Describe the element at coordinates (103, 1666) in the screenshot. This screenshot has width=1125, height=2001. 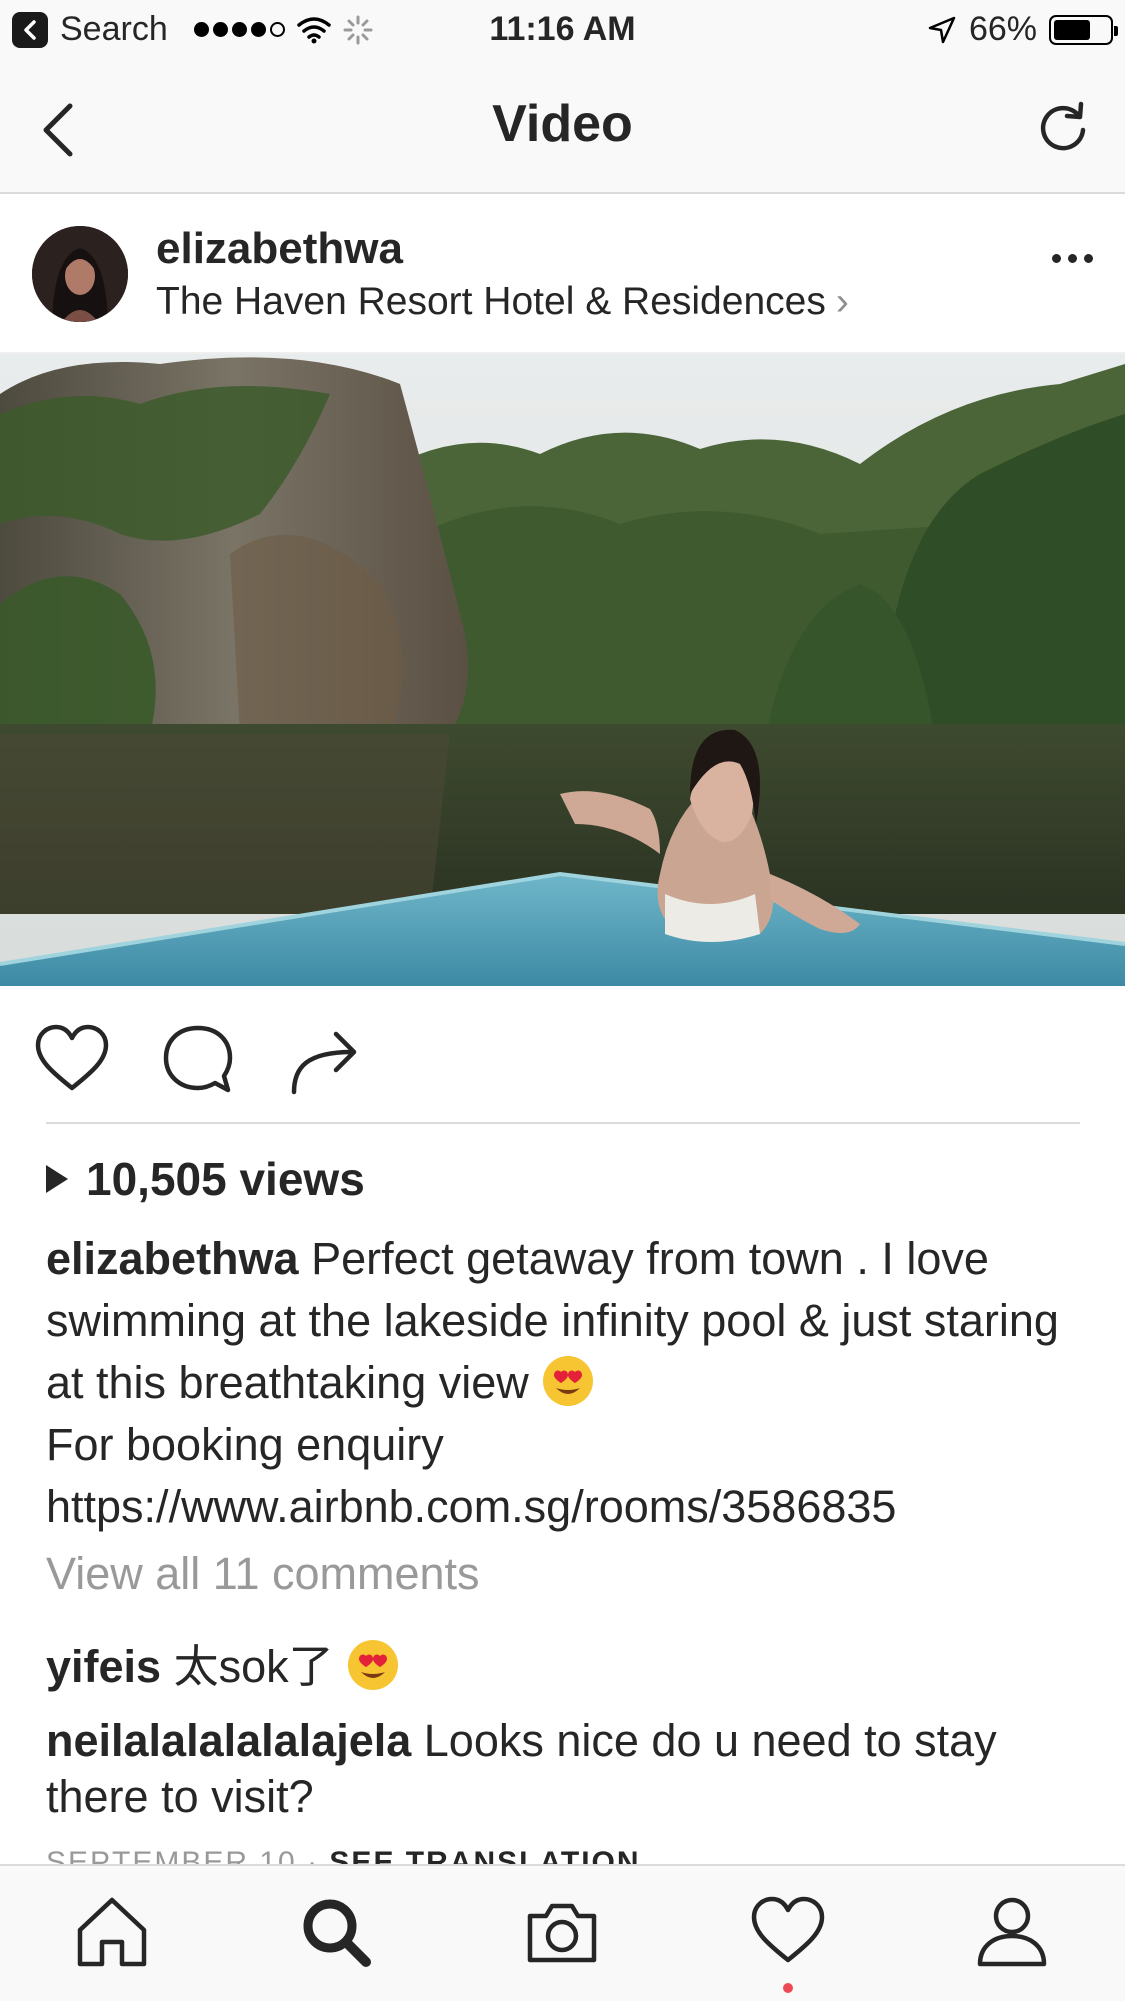
I see `comment-username: yifeis` at that location.